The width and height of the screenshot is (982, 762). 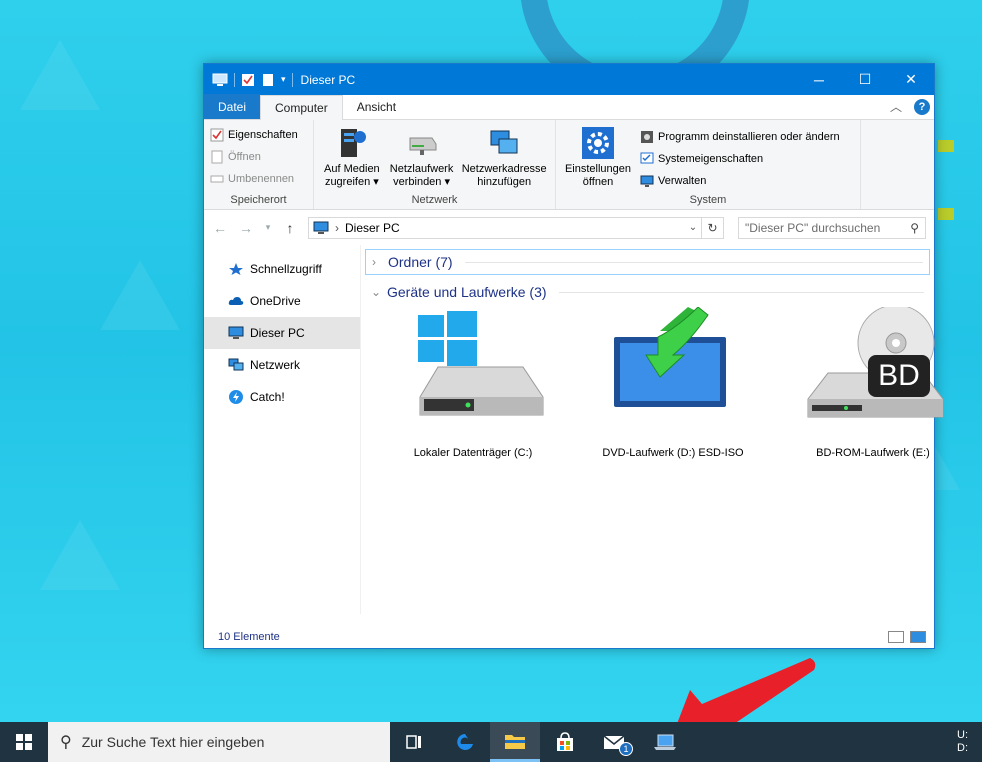 I want to click on rename-button: Umbenennen, so click(x=258, y=179).